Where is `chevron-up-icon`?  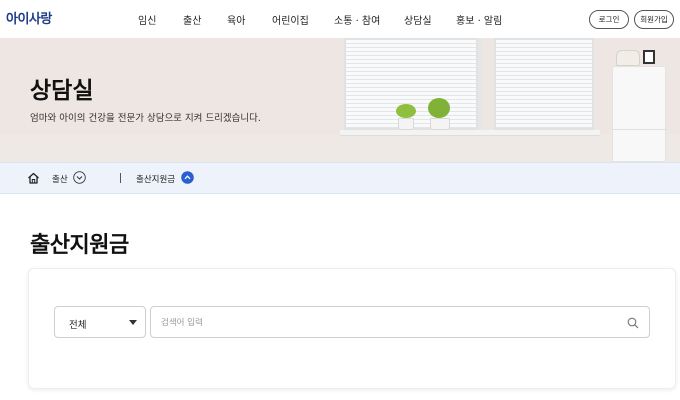 chevron-up-icon is located at coordinates (187, 177).